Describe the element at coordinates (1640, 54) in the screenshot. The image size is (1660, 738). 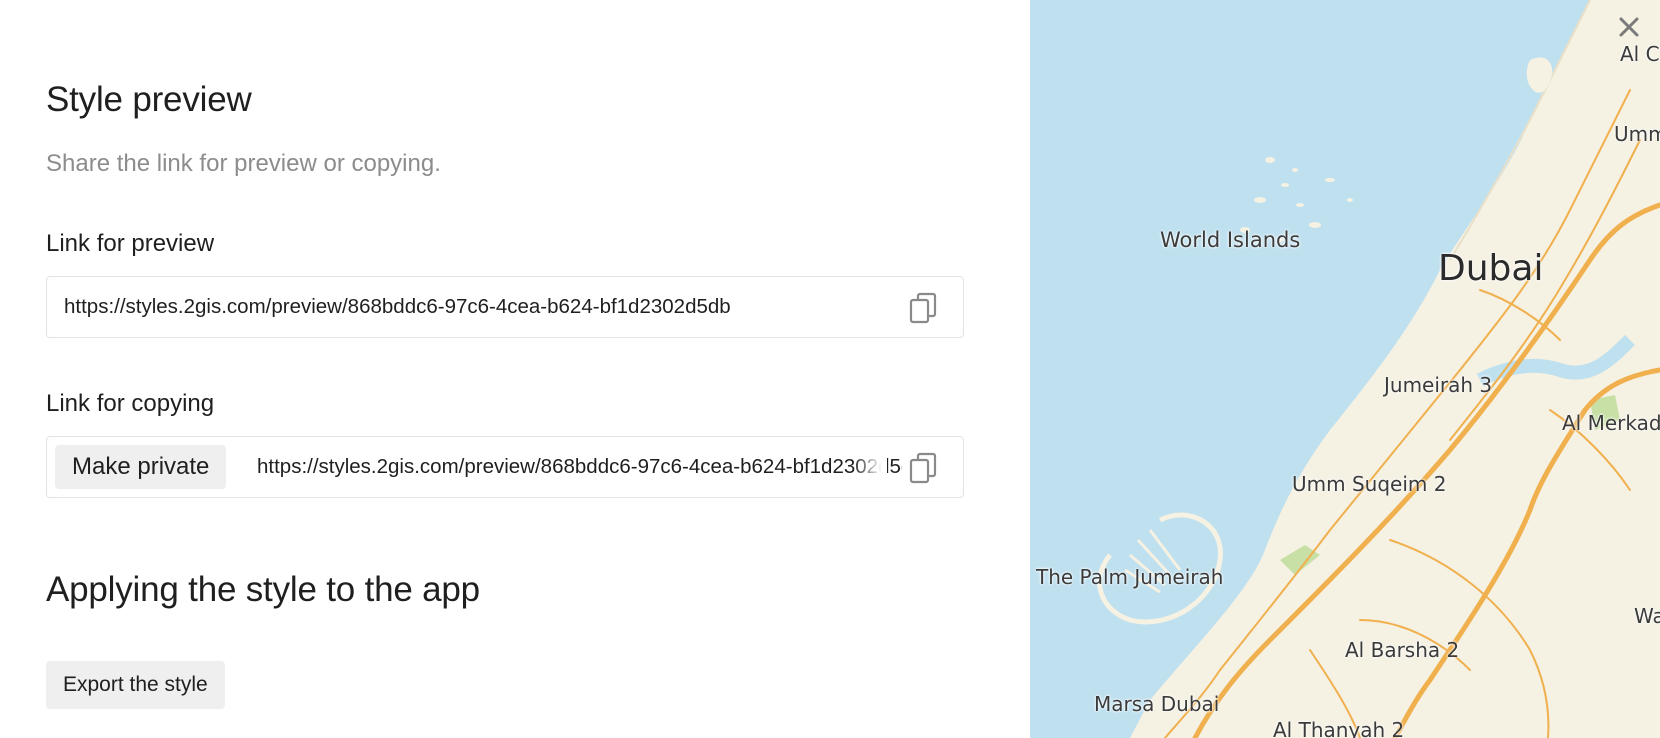
I see `map-label-al-c: Al C` at that location.